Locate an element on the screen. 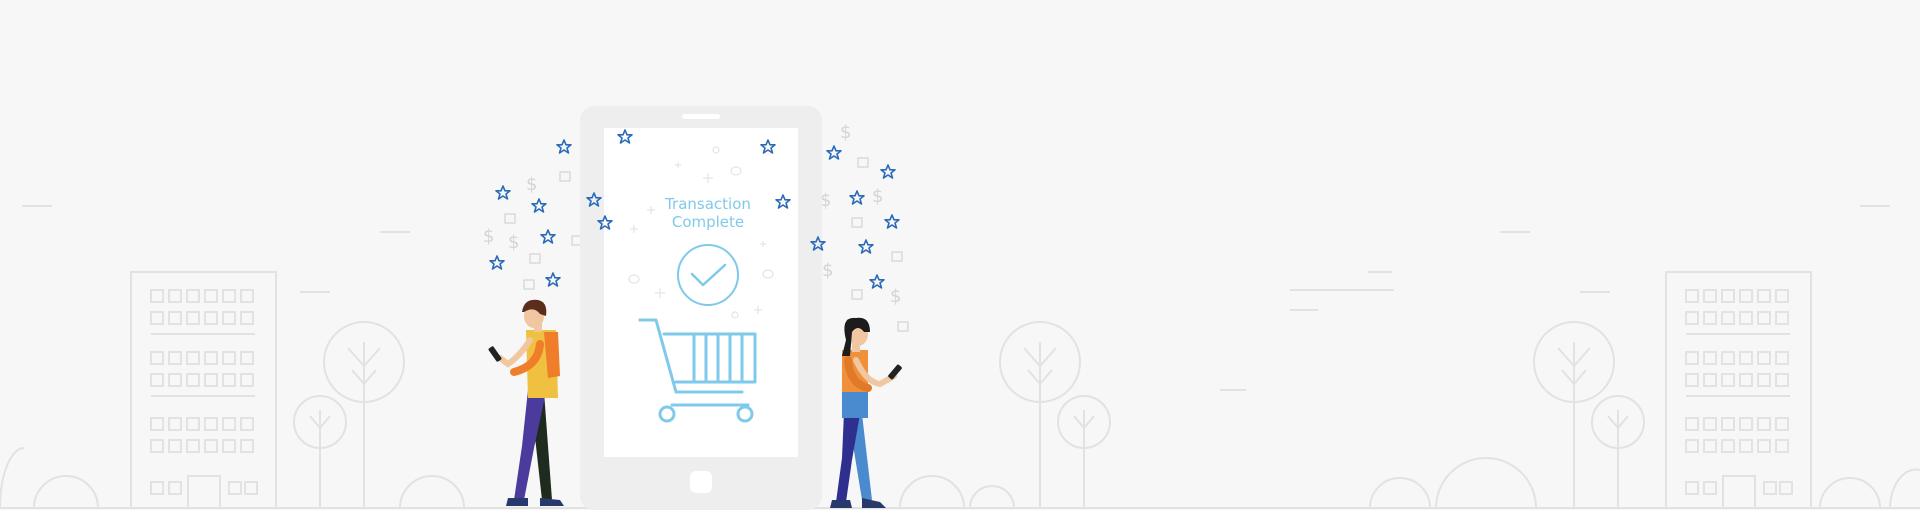  transaction-title-line1: Transaction is located at coordinates (707, 204).